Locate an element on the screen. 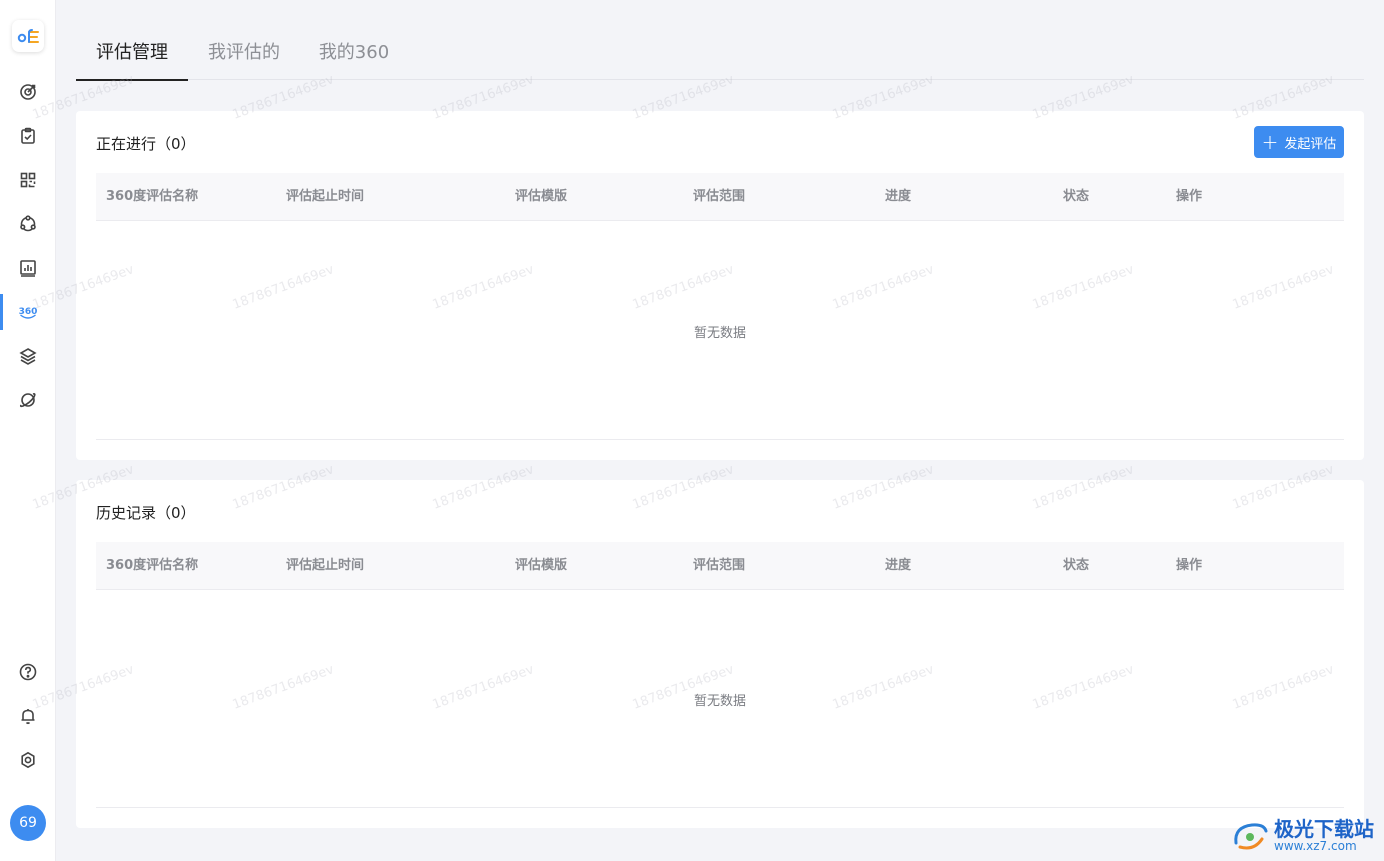 The width and height of the screenshot is (1384, 861). tab-my-360: 我的360 is located at coordinates (354, 51).